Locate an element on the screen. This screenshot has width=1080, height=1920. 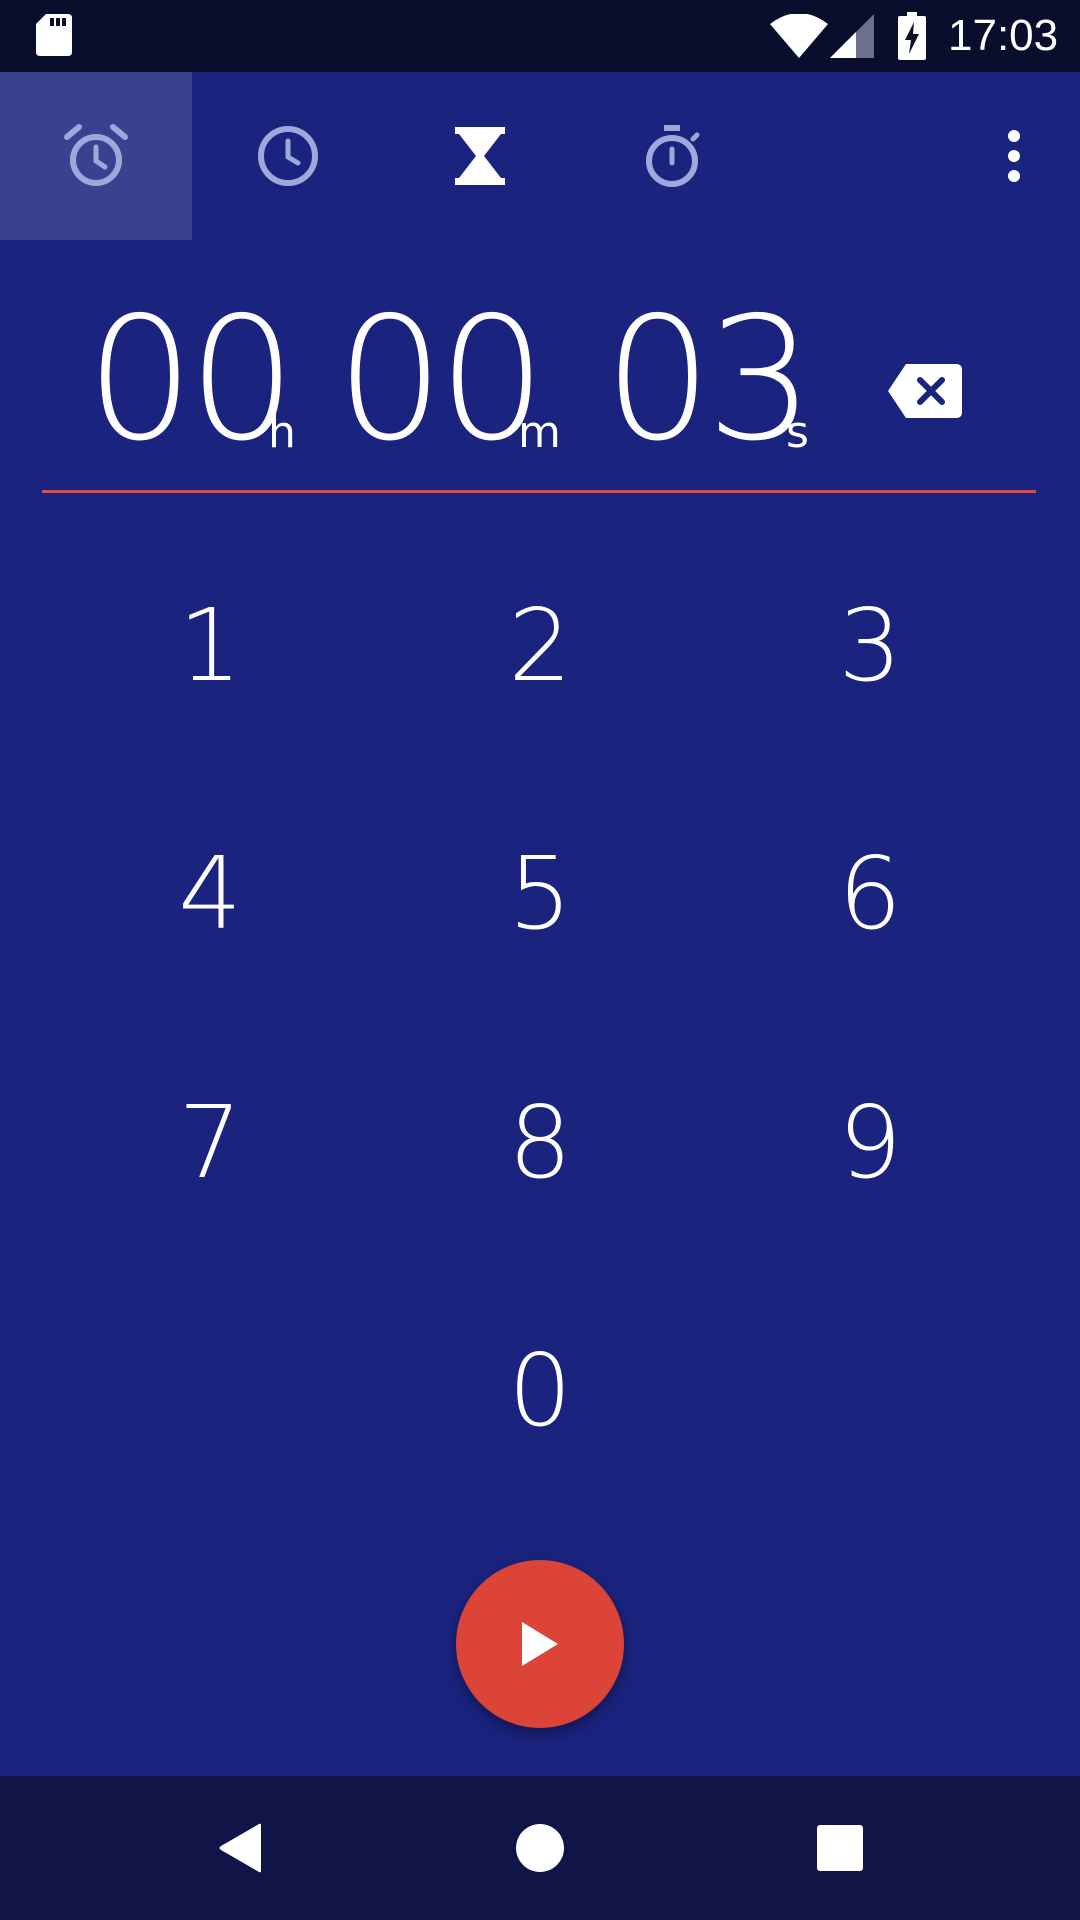
tab-bar is located at coordinates (540, 156).